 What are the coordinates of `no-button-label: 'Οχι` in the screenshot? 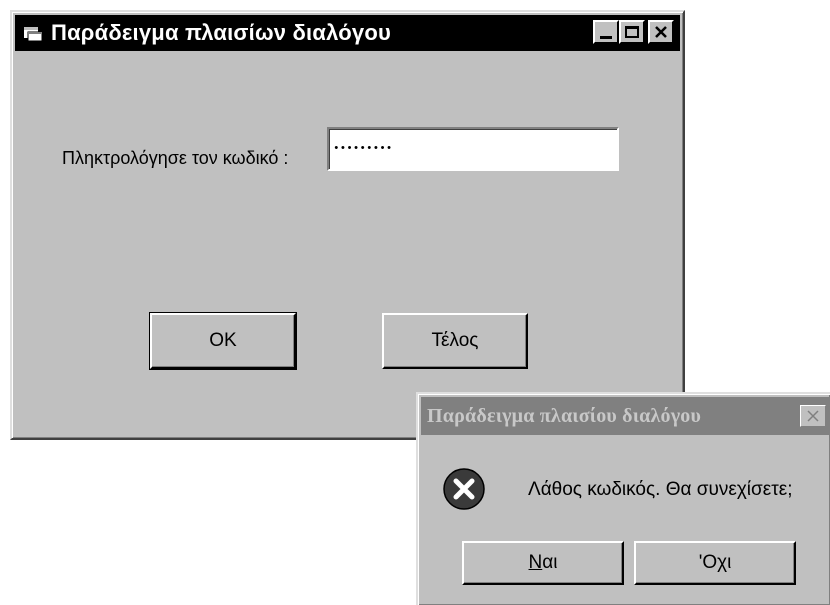 It's located at (715, 563).